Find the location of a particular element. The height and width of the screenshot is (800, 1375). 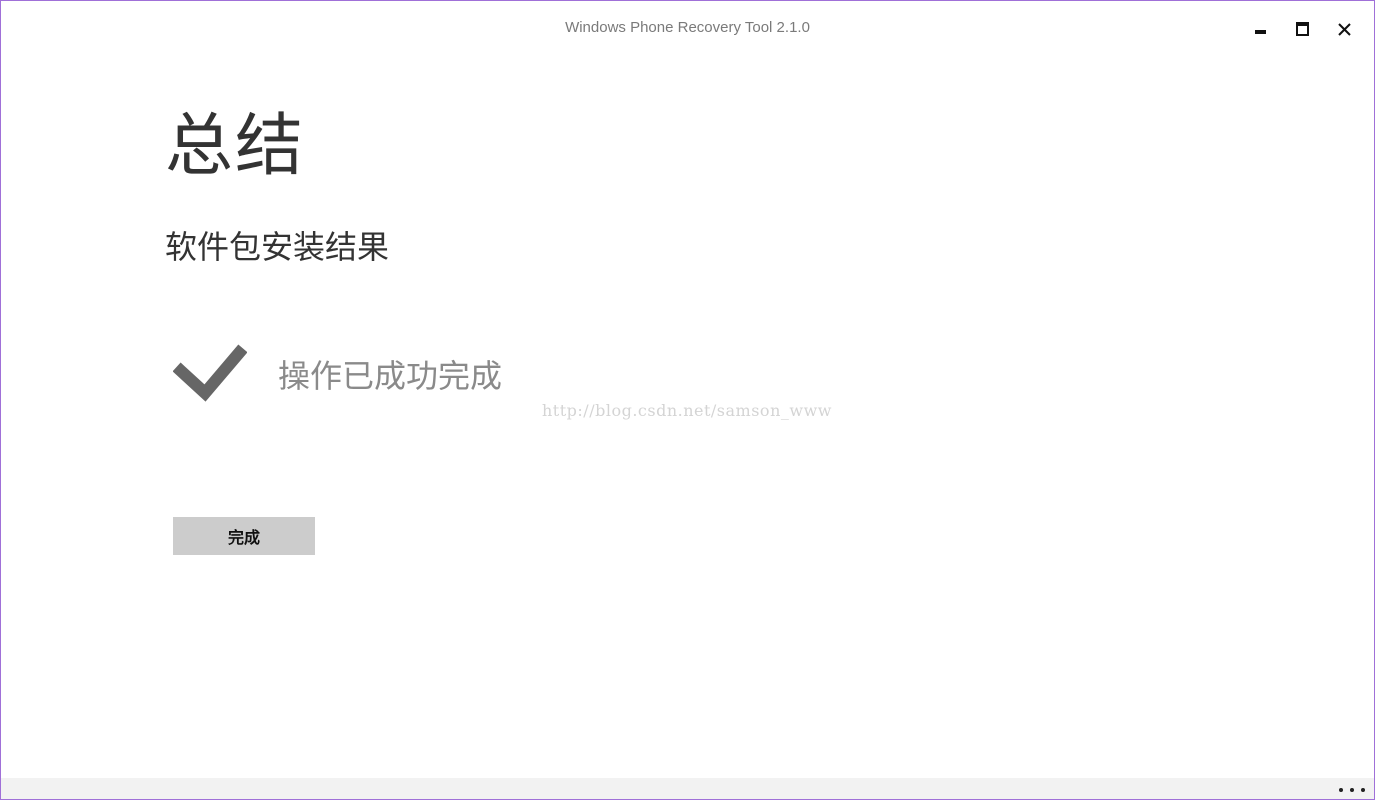

more-options-button is located at coordinates (1352, 790).